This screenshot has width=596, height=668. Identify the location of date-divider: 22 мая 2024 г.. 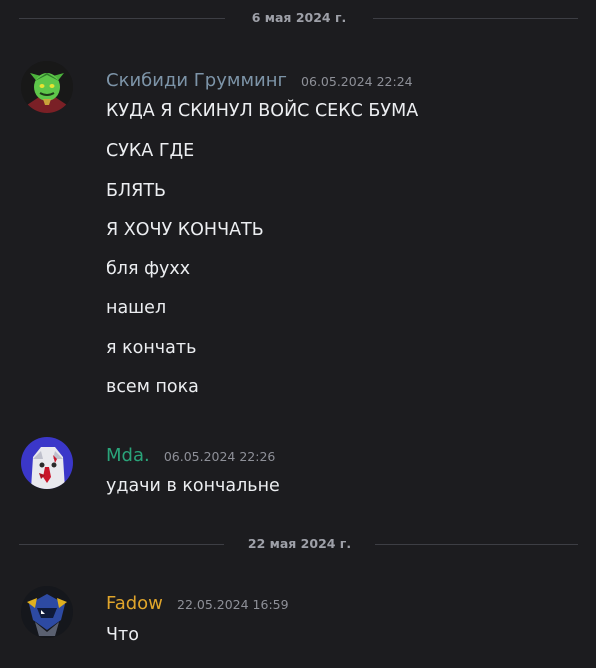
(298, 544).